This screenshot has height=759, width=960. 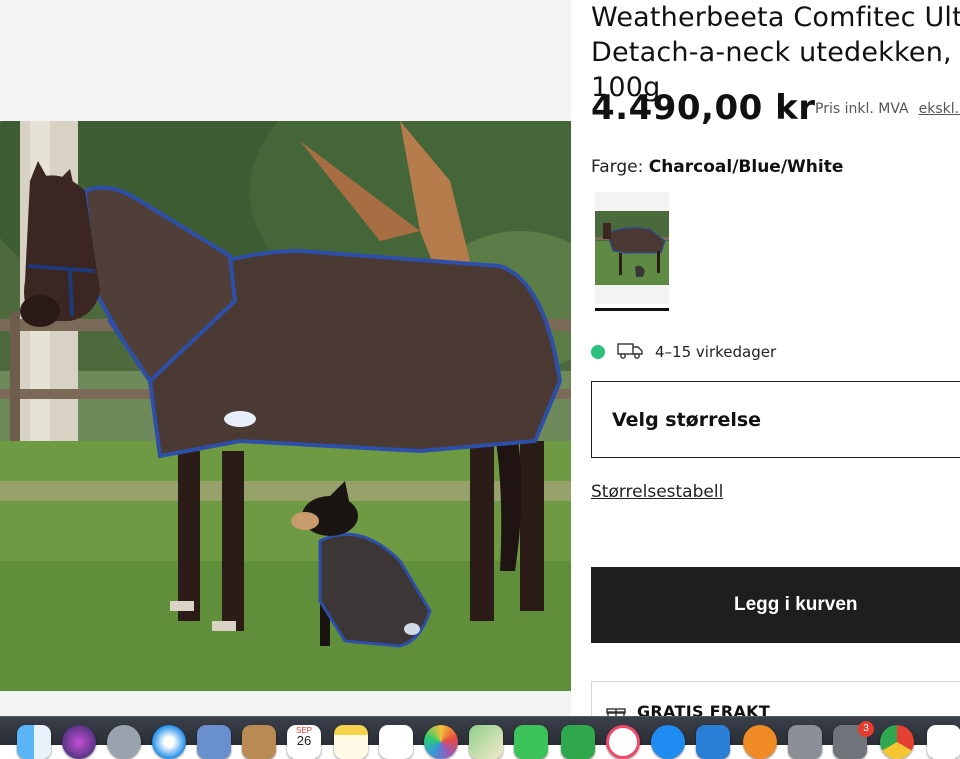 What do you see at coordinates (687, 420) in the screenshot?
I see `size-select-label: Velg størrelse` at bounding box center [687, 420].